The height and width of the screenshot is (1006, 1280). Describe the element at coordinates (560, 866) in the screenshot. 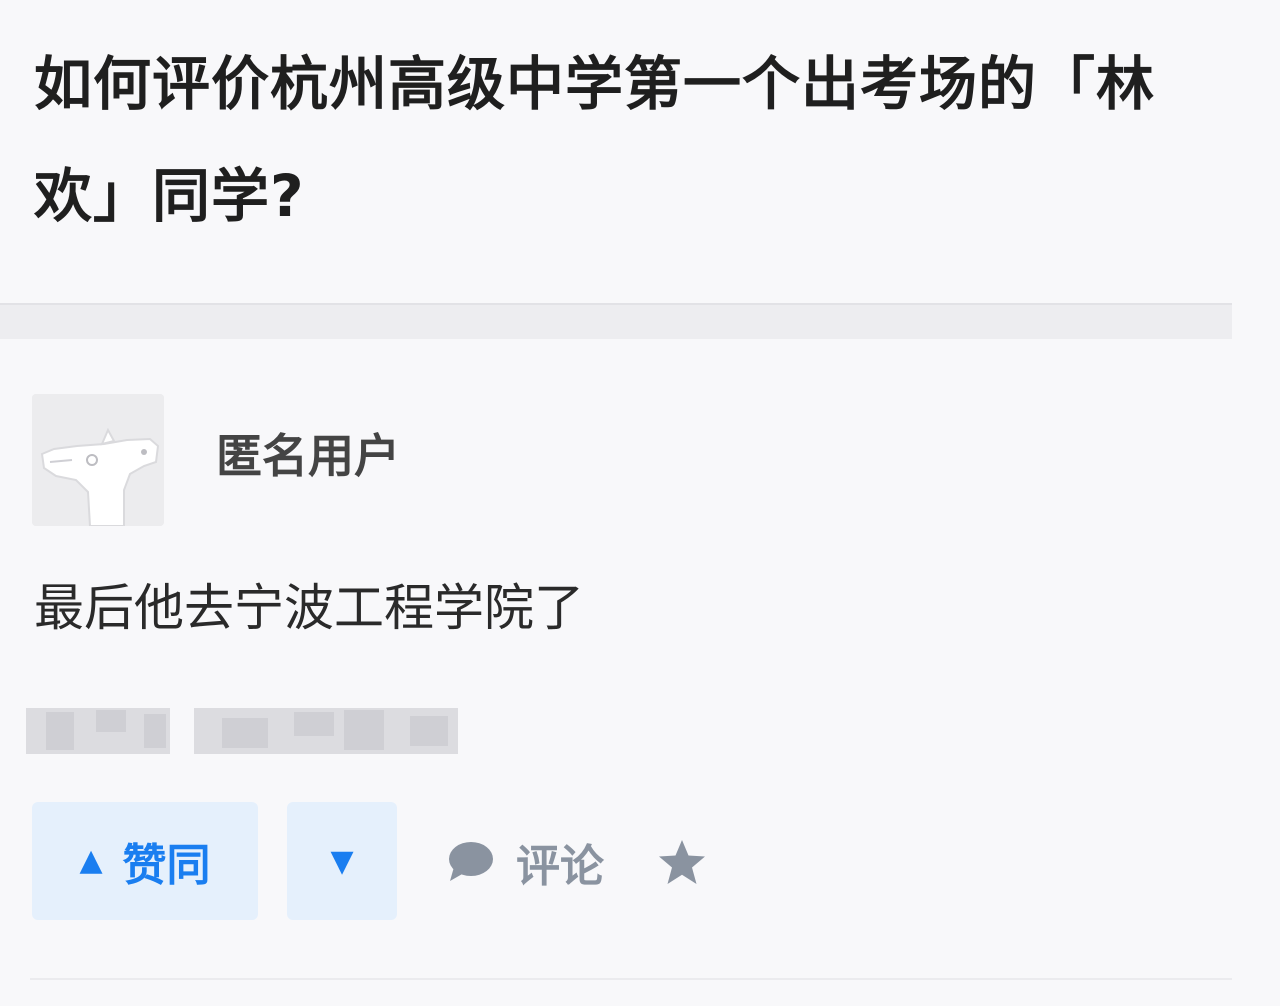

I see `comment-label: 评论` at that location.